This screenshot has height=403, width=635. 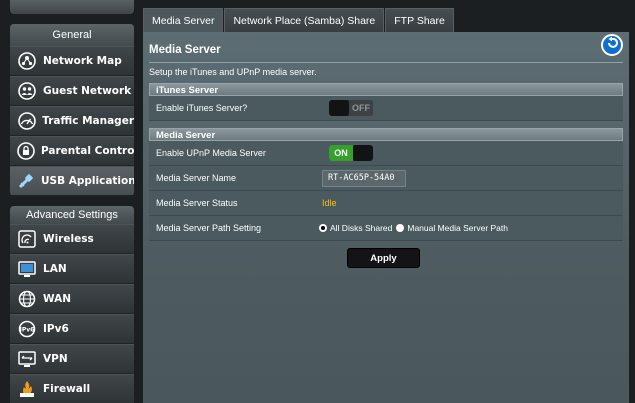 What do you see at coordinates (72, 7) in the screenshot?
I see `sidebar-top-stub` at bounding box center [72, 7].